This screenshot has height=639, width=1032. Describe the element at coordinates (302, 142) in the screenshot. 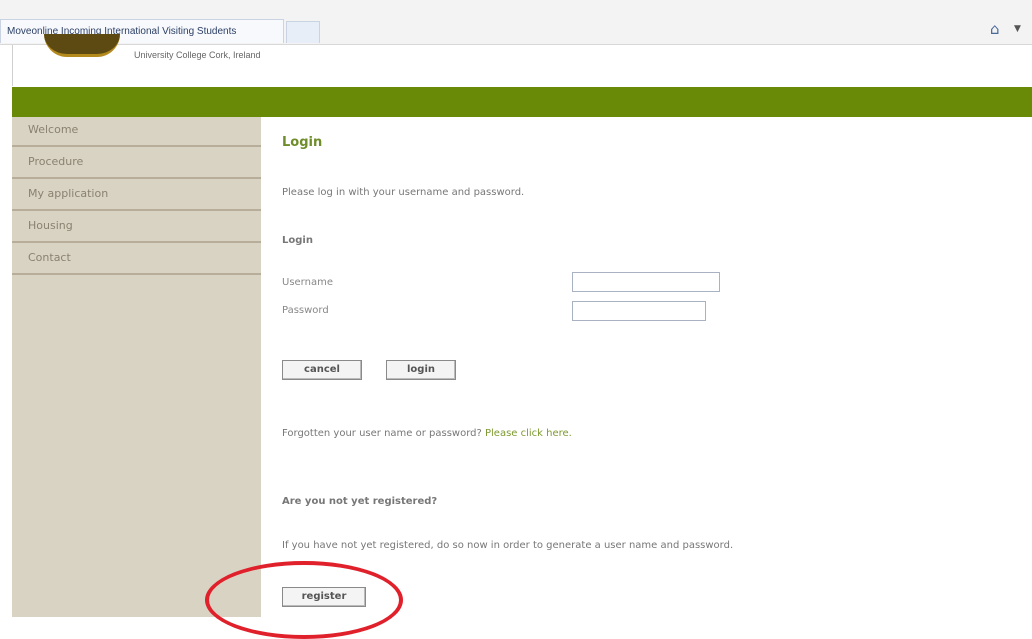

I see `page-title: Login` at that location.